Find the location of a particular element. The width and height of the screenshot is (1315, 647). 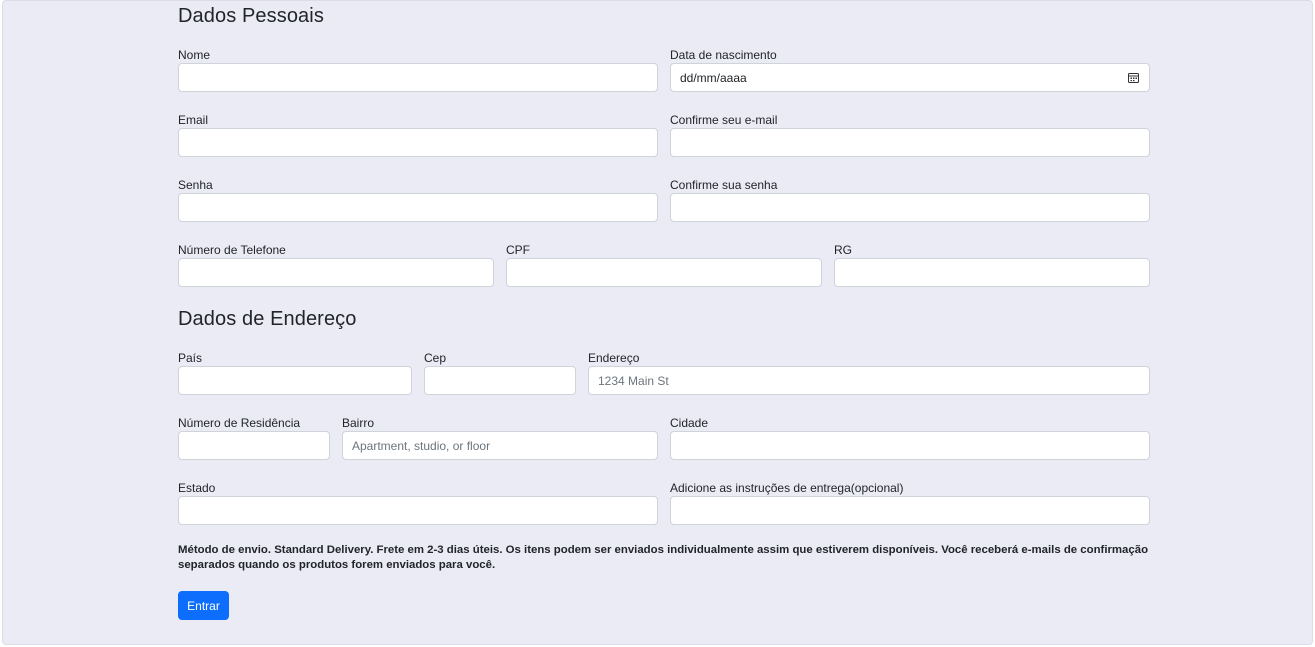

nascimento-label: Data de nascimento is located at coordinates (723, 55).